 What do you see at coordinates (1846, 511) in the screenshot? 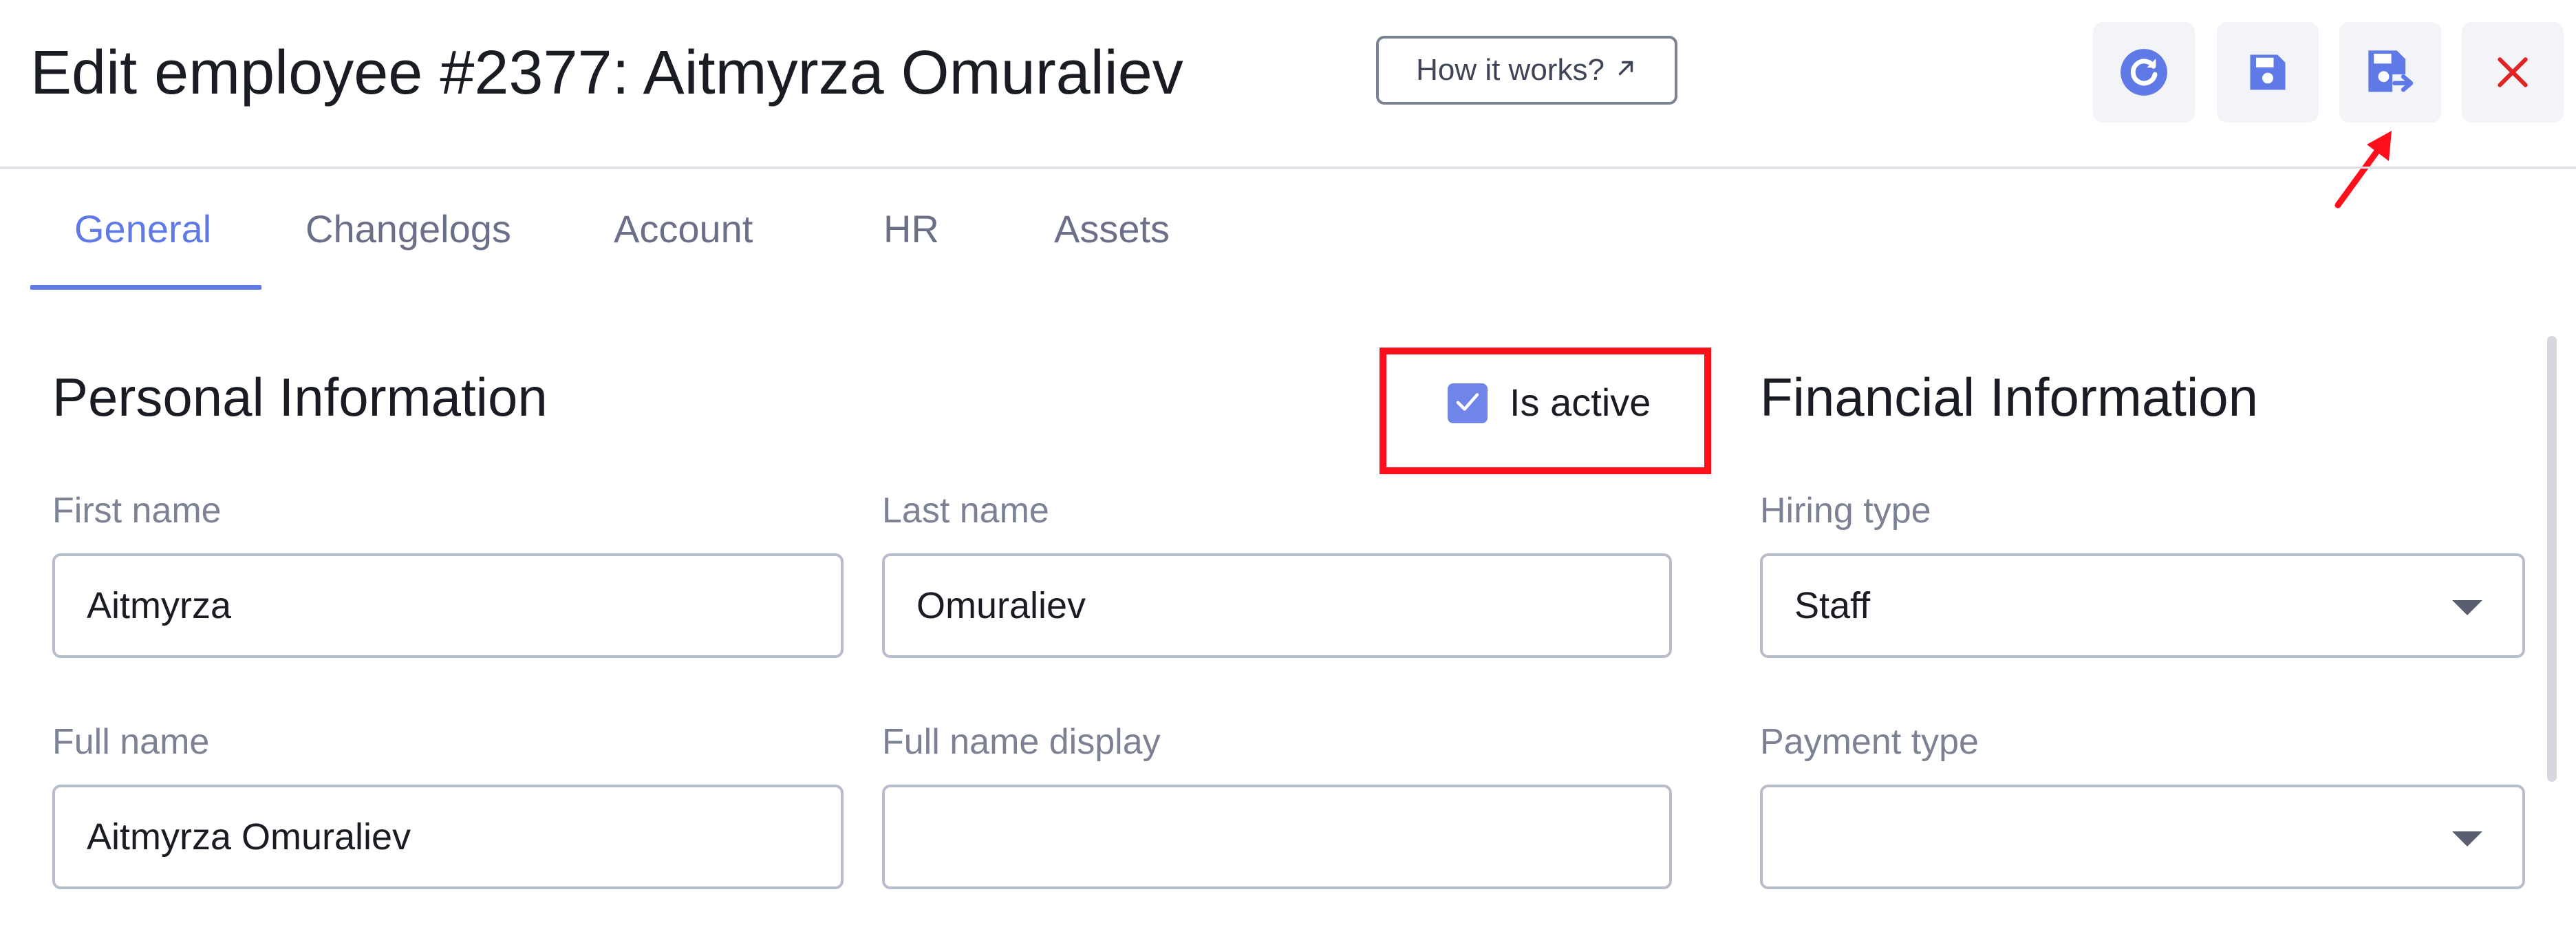
I see `hiring-type-label: Hiring type` at bounding box center [1846, 511].